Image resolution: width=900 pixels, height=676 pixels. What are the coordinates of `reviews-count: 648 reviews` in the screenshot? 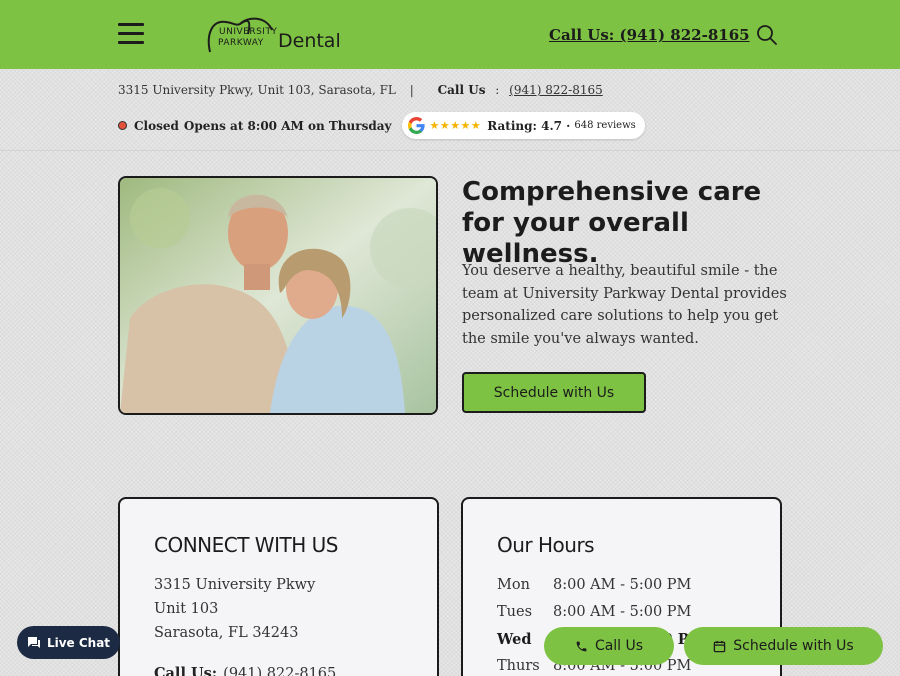 It's located at (605, 125).